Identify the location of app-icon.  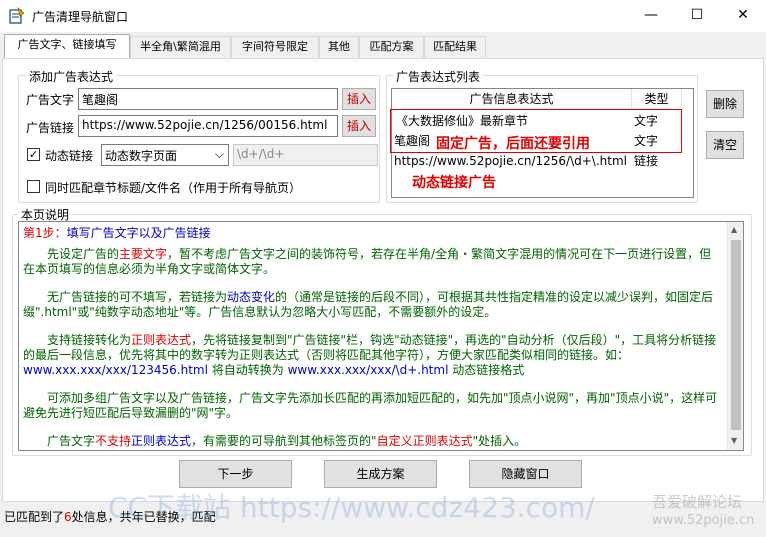
(17, 15).